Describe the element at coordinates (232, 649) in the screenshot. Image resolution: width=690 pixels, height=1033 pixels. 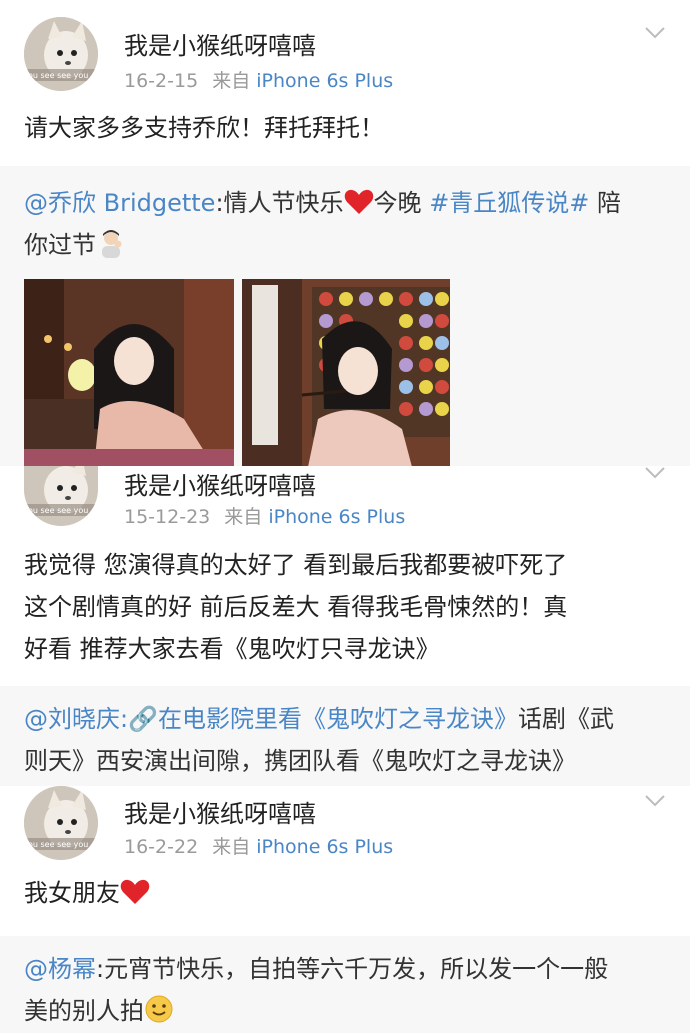
I see `post-body-line: 好看 推荐大家去看《鬼吹灯只寻龙诀》` at that location.